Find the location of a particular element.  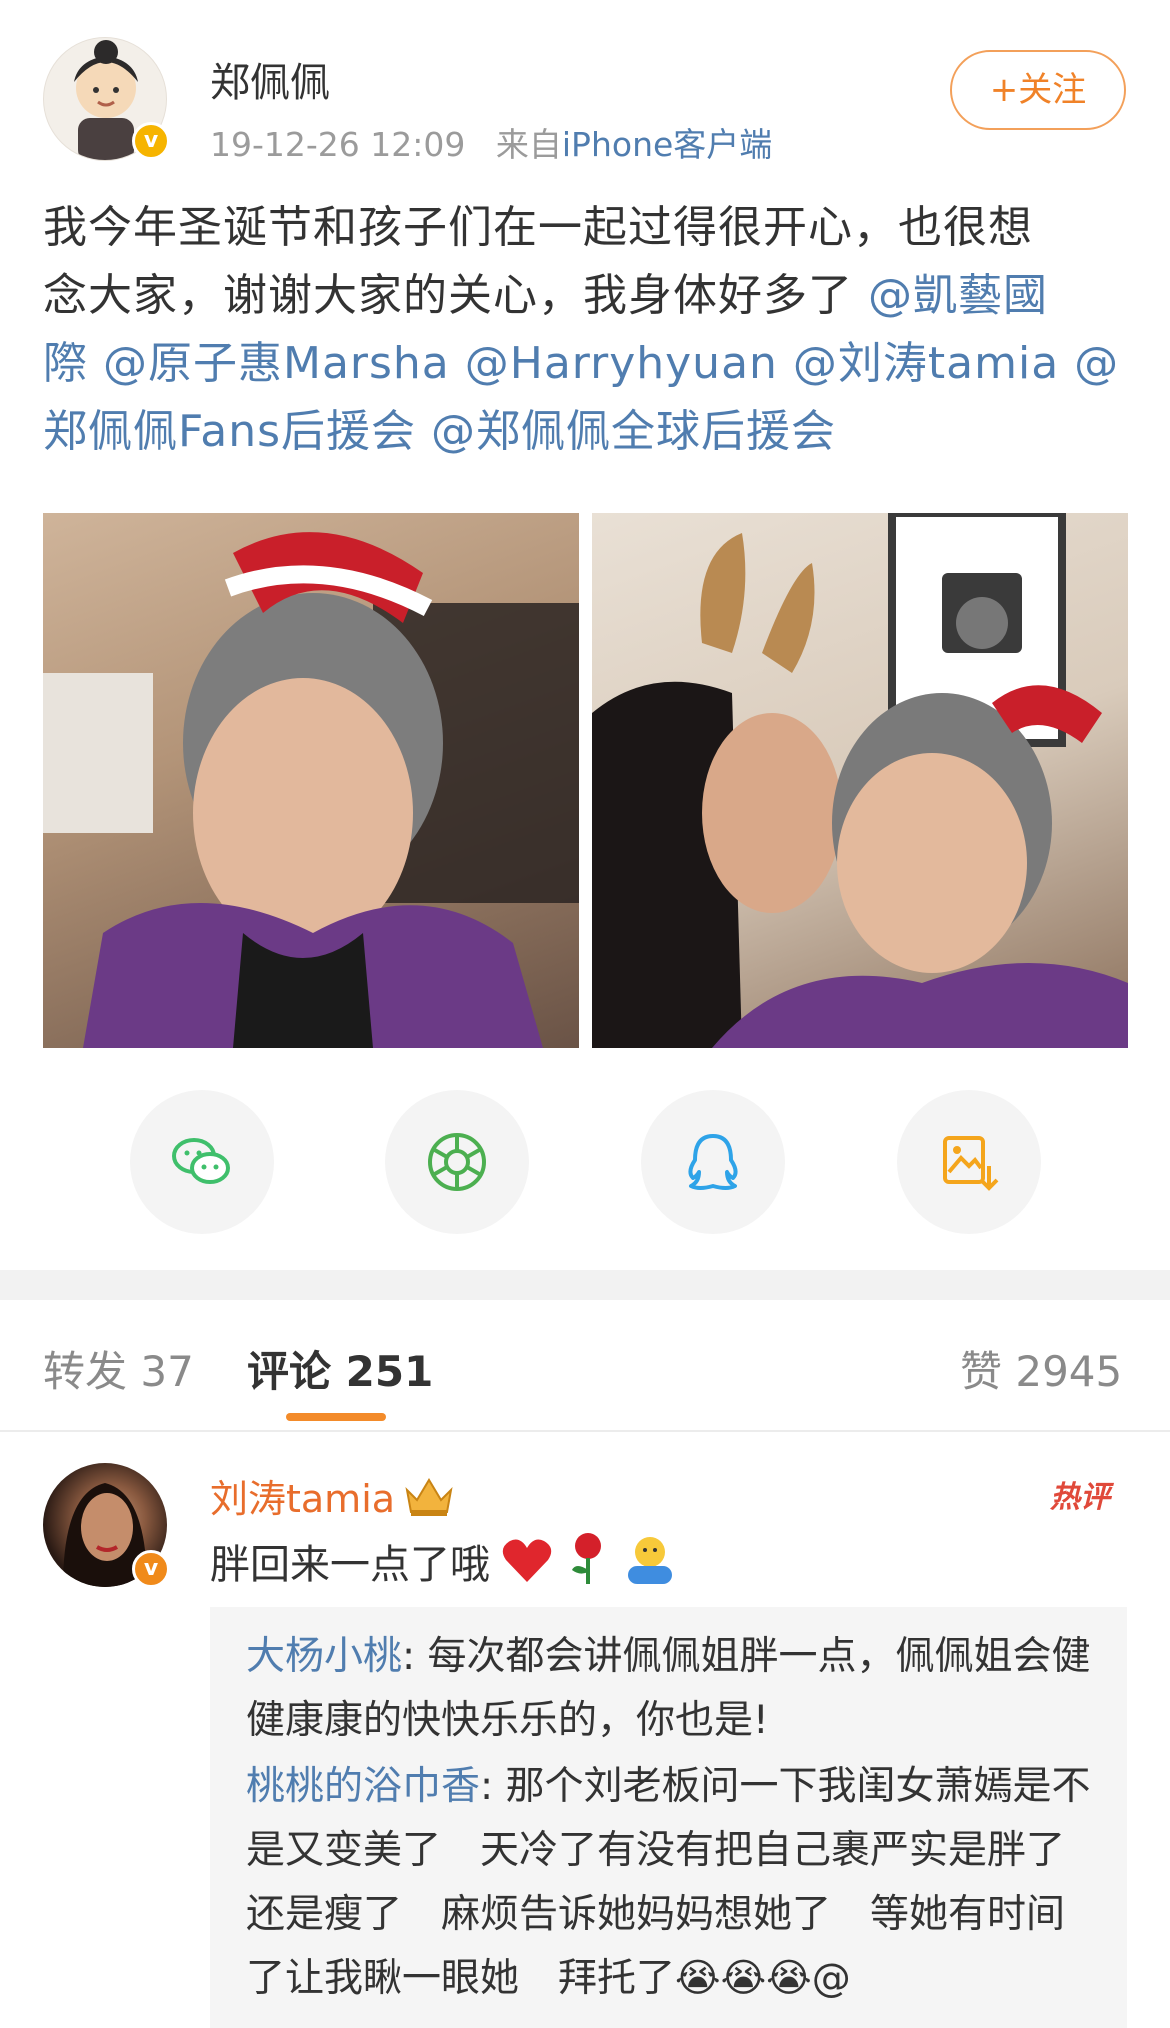

tab-comments: 评论 251 is located at coordinates (340, 1368).